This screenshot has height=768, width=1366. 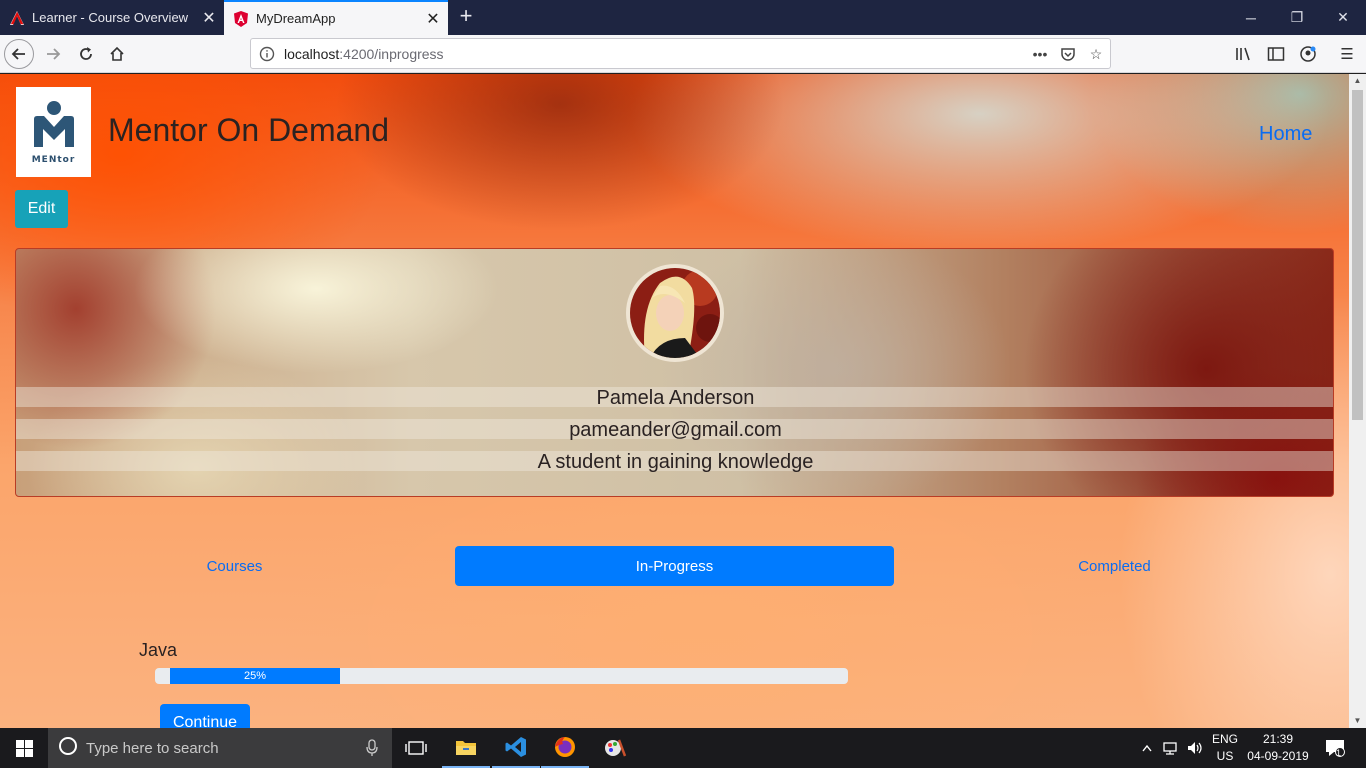 I want to click on browser-tab-title: Learner - Course Overview, so click(x=110, y=17).